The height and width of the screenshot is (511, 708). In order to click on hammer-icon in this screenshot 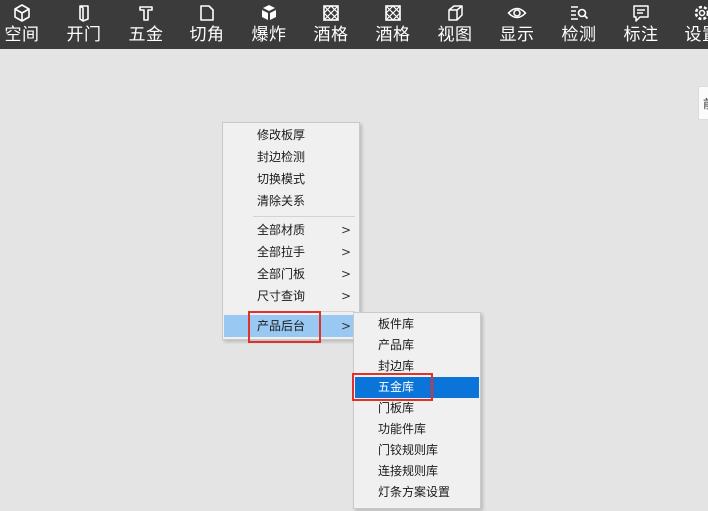, I will do `click(146, 13)`.